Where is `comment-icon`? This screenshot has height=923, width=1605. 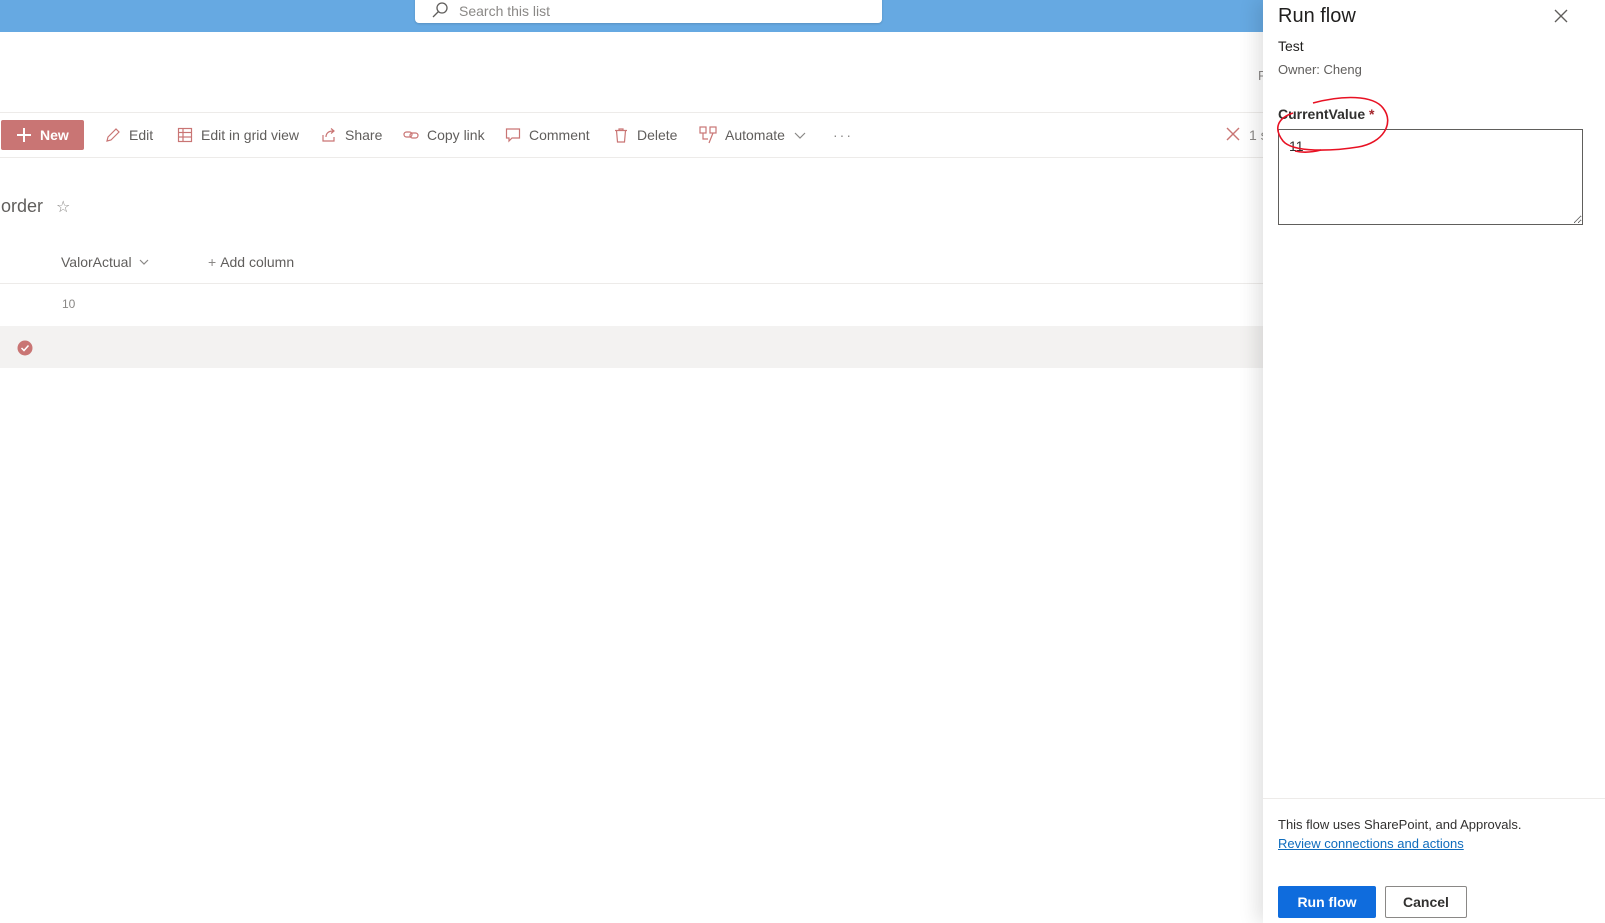 comment-icon is located at coordinates (513, 135).